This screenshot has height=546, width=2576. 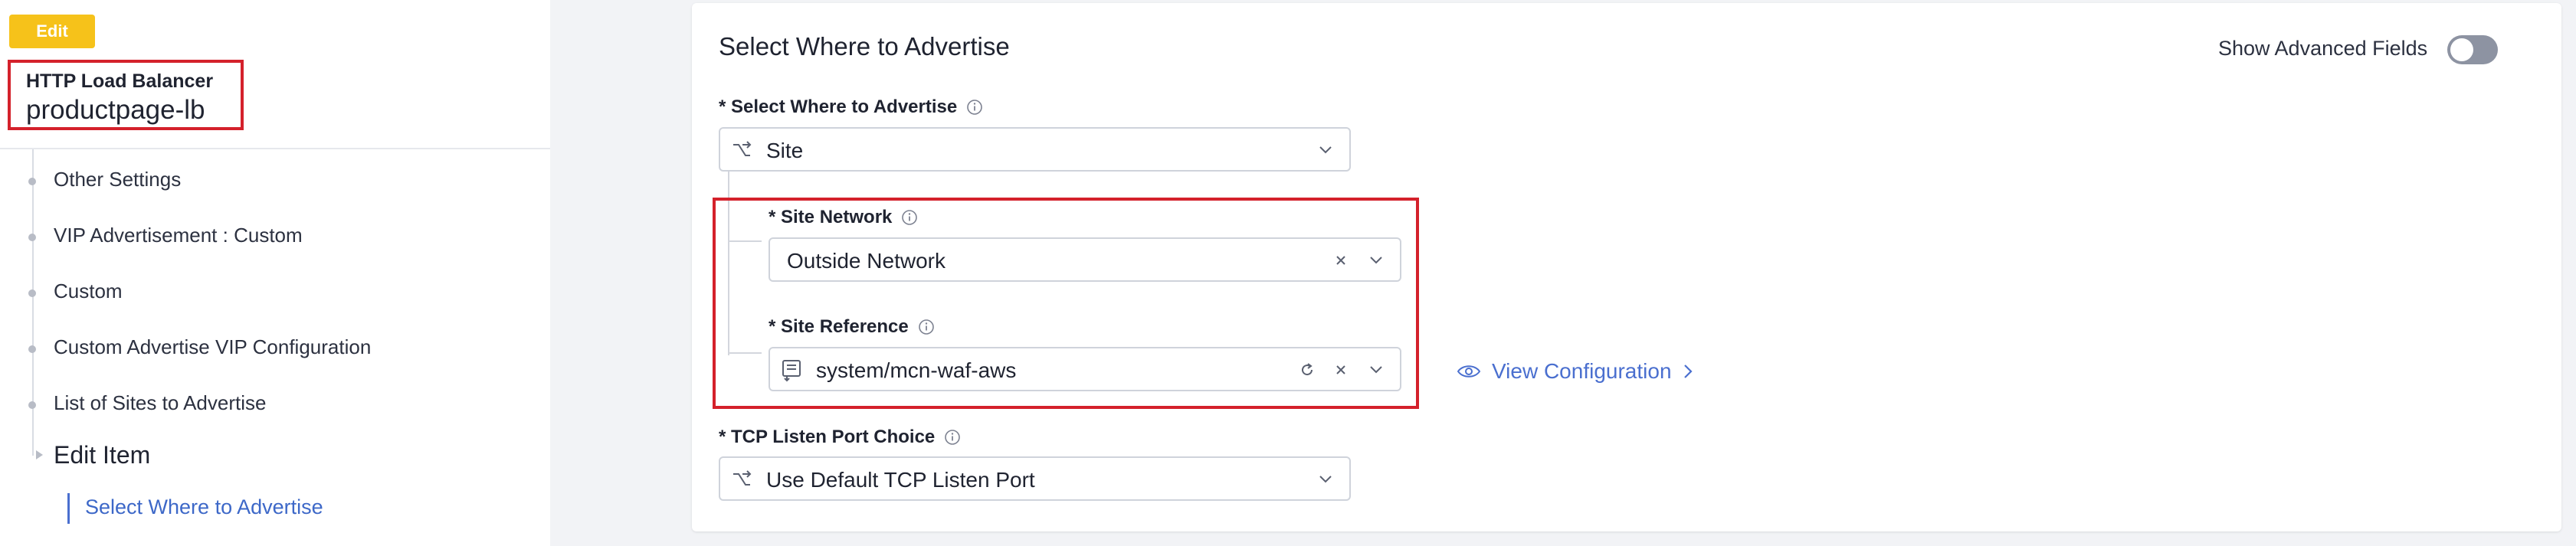 What do you see at coordinates (116, 110) in the screenshot?
I see `lb-name: productpage-lb` at bounding box center [116, 110].